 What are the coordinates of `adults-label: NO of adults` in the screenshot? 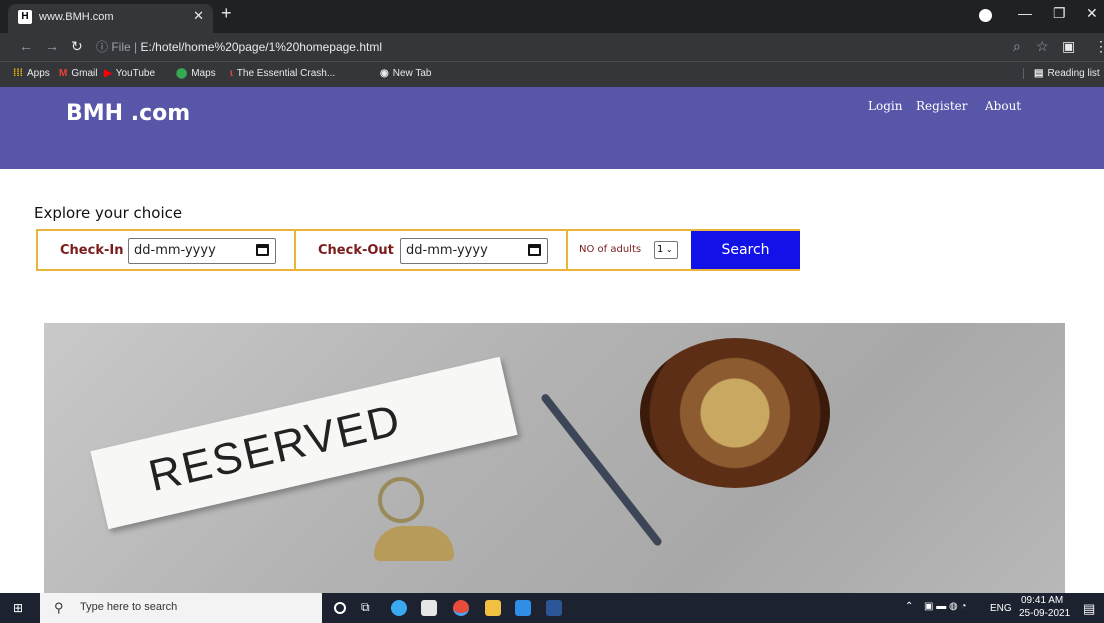 It's located at (610, 249).